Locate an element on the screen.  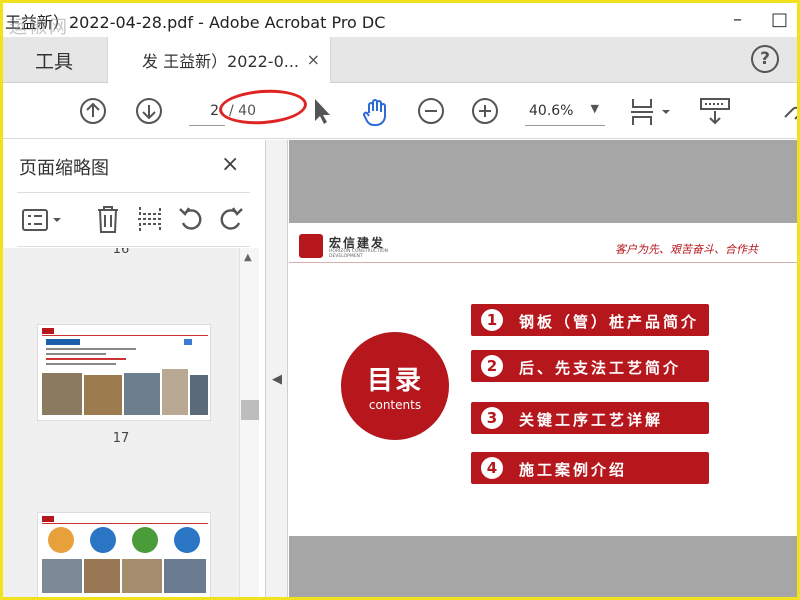
prev-page-icon is located at coordinates (93, 111).